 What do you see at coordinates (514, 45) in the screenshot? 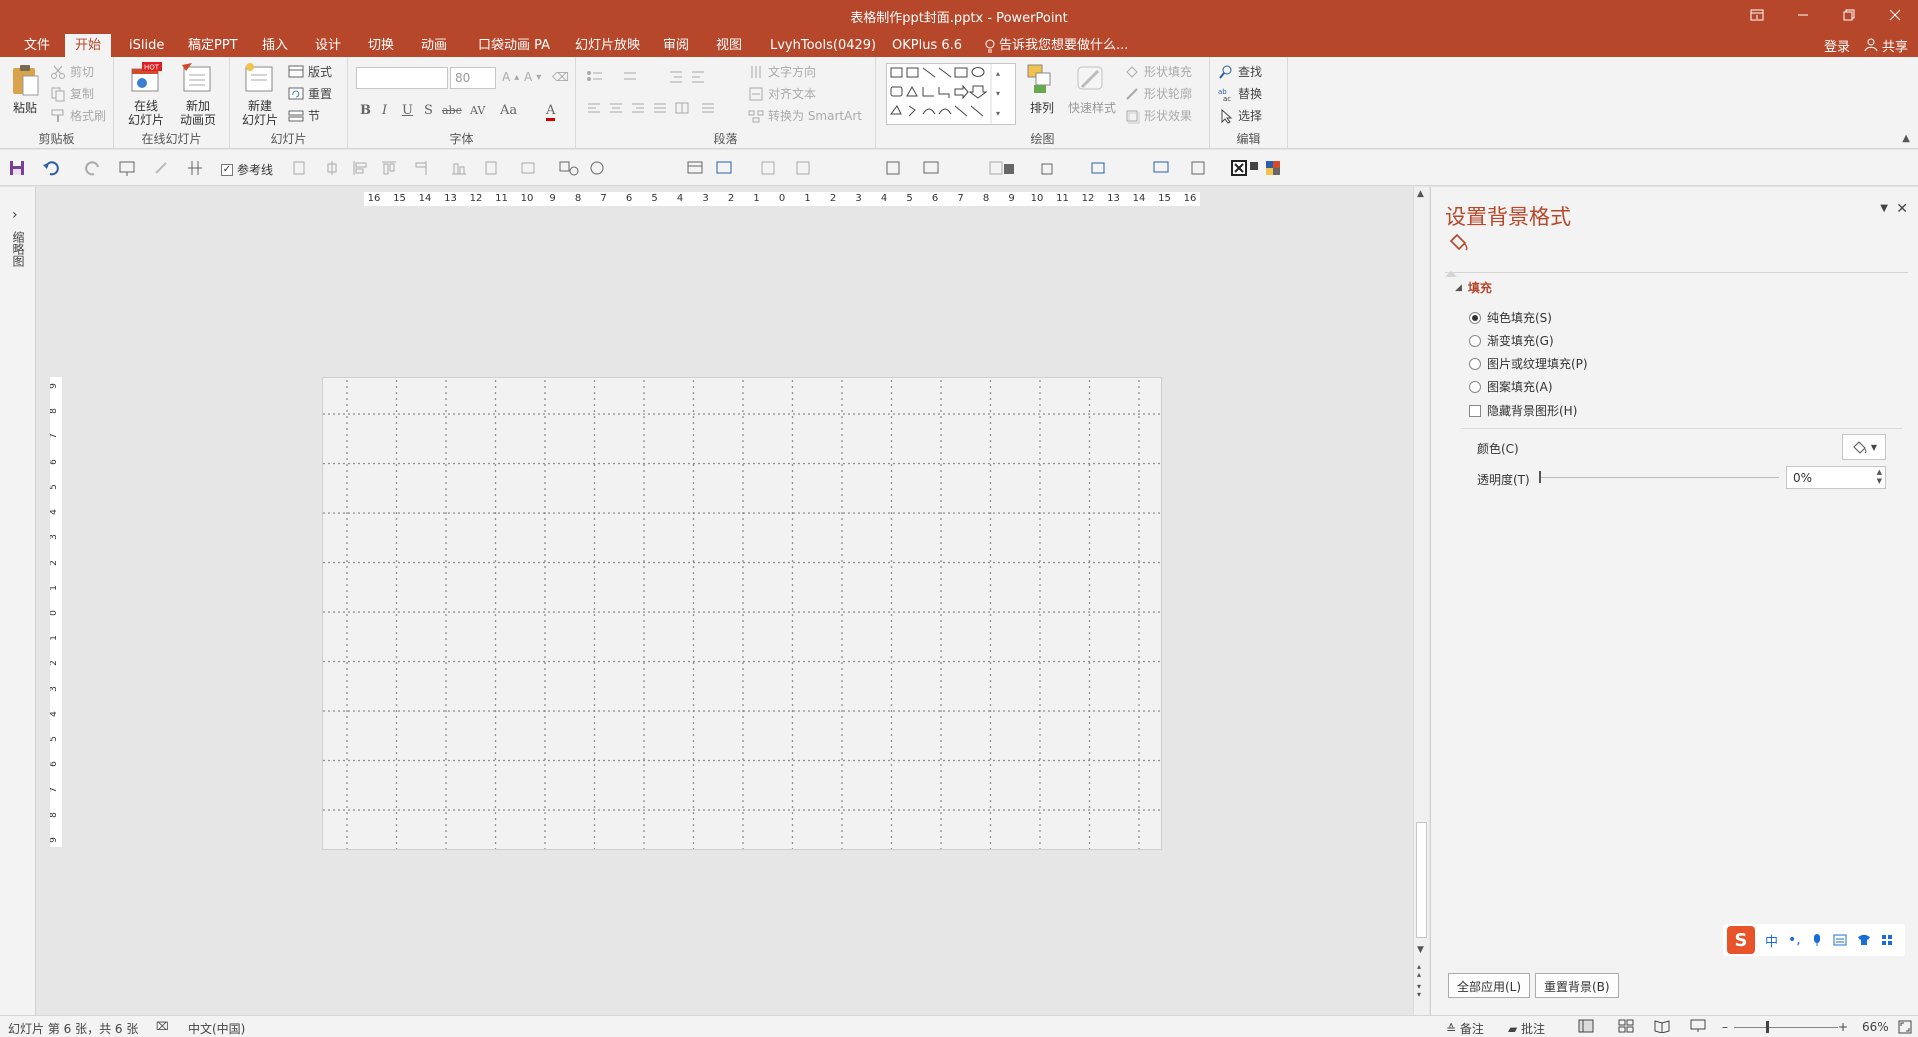
I see `tab-pocket-animation: 口袋动画 PA` at bounding box center [514, 45].